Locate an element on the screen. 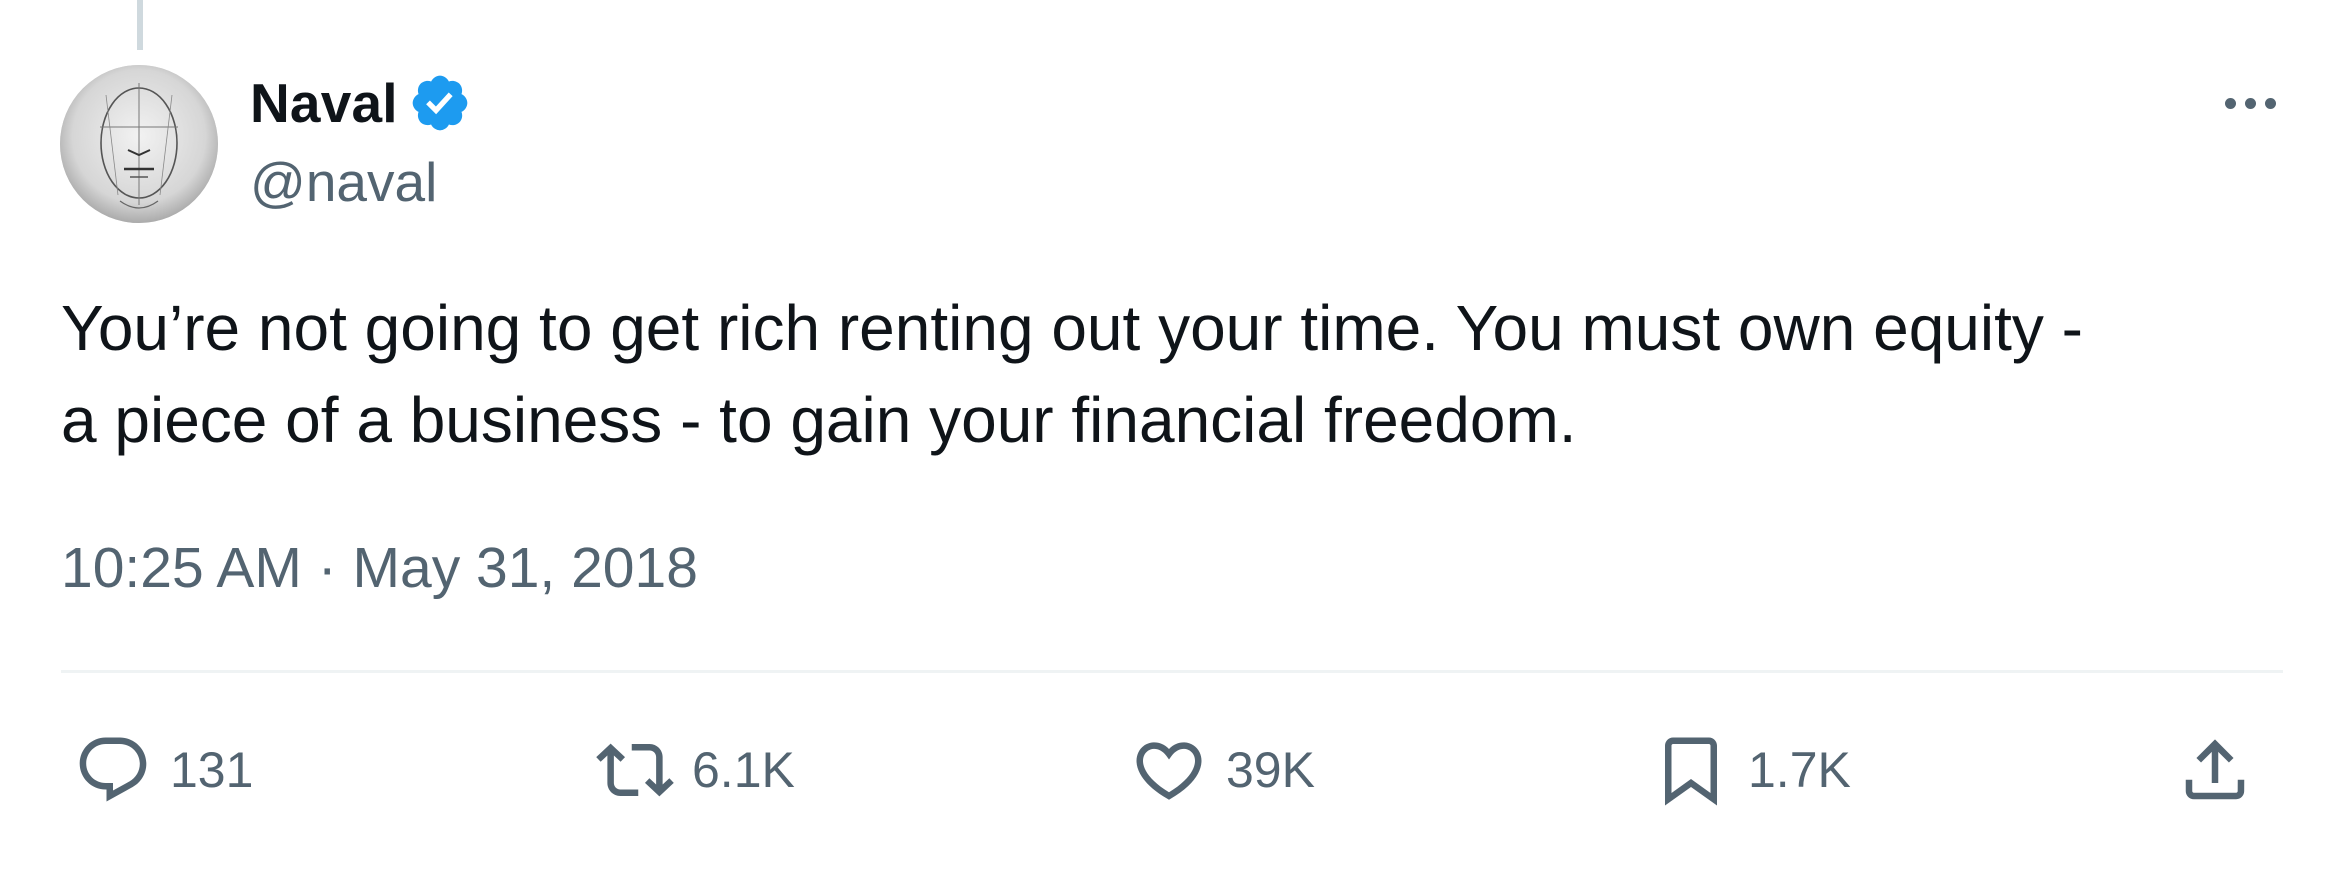 Image resolution: width=2334 pixels, height=878 pixels. heart-icon is located at coordinates (1169, 771).